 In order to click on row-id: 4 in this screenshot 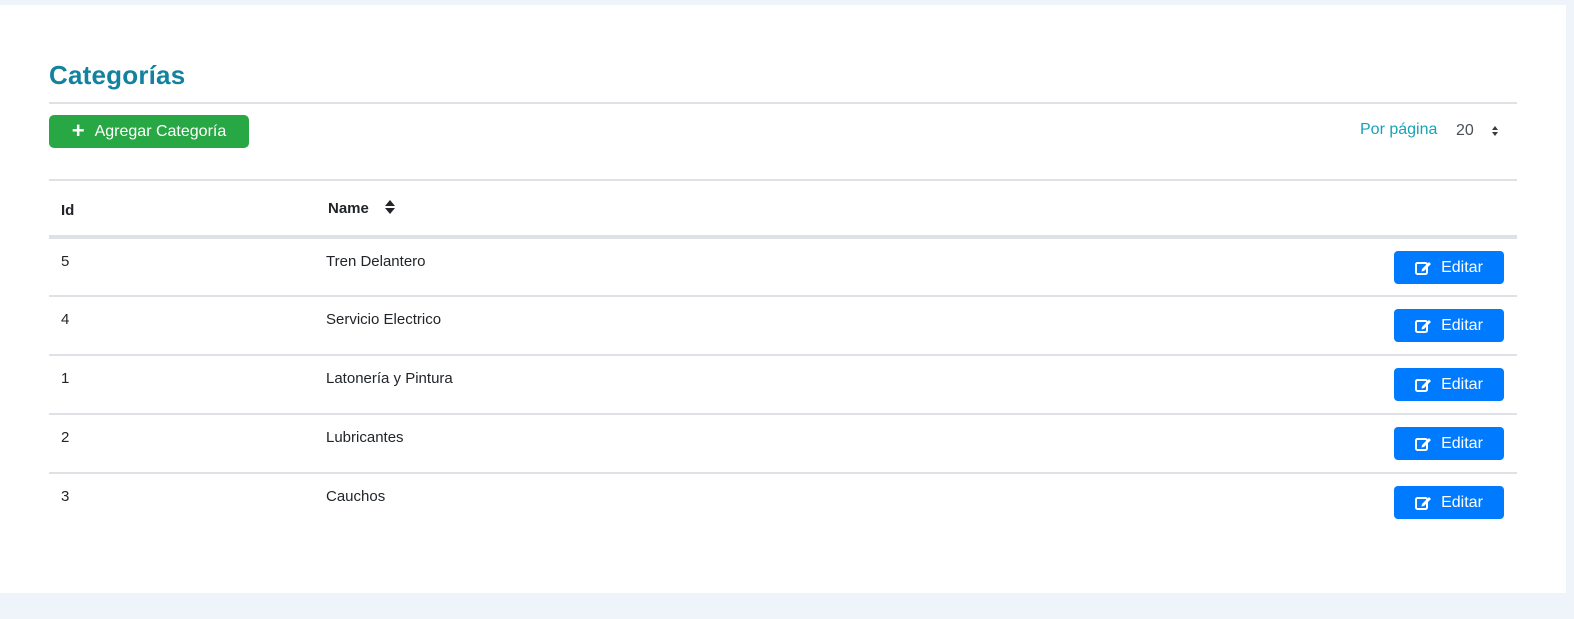, I will do `click(65, 319)`.